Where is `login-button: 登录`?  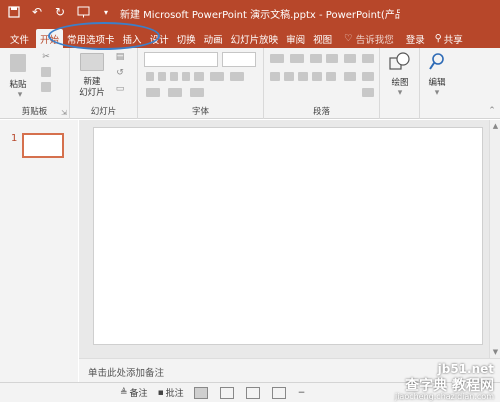 login-button: 登录 is located at coordinates (415, 38).